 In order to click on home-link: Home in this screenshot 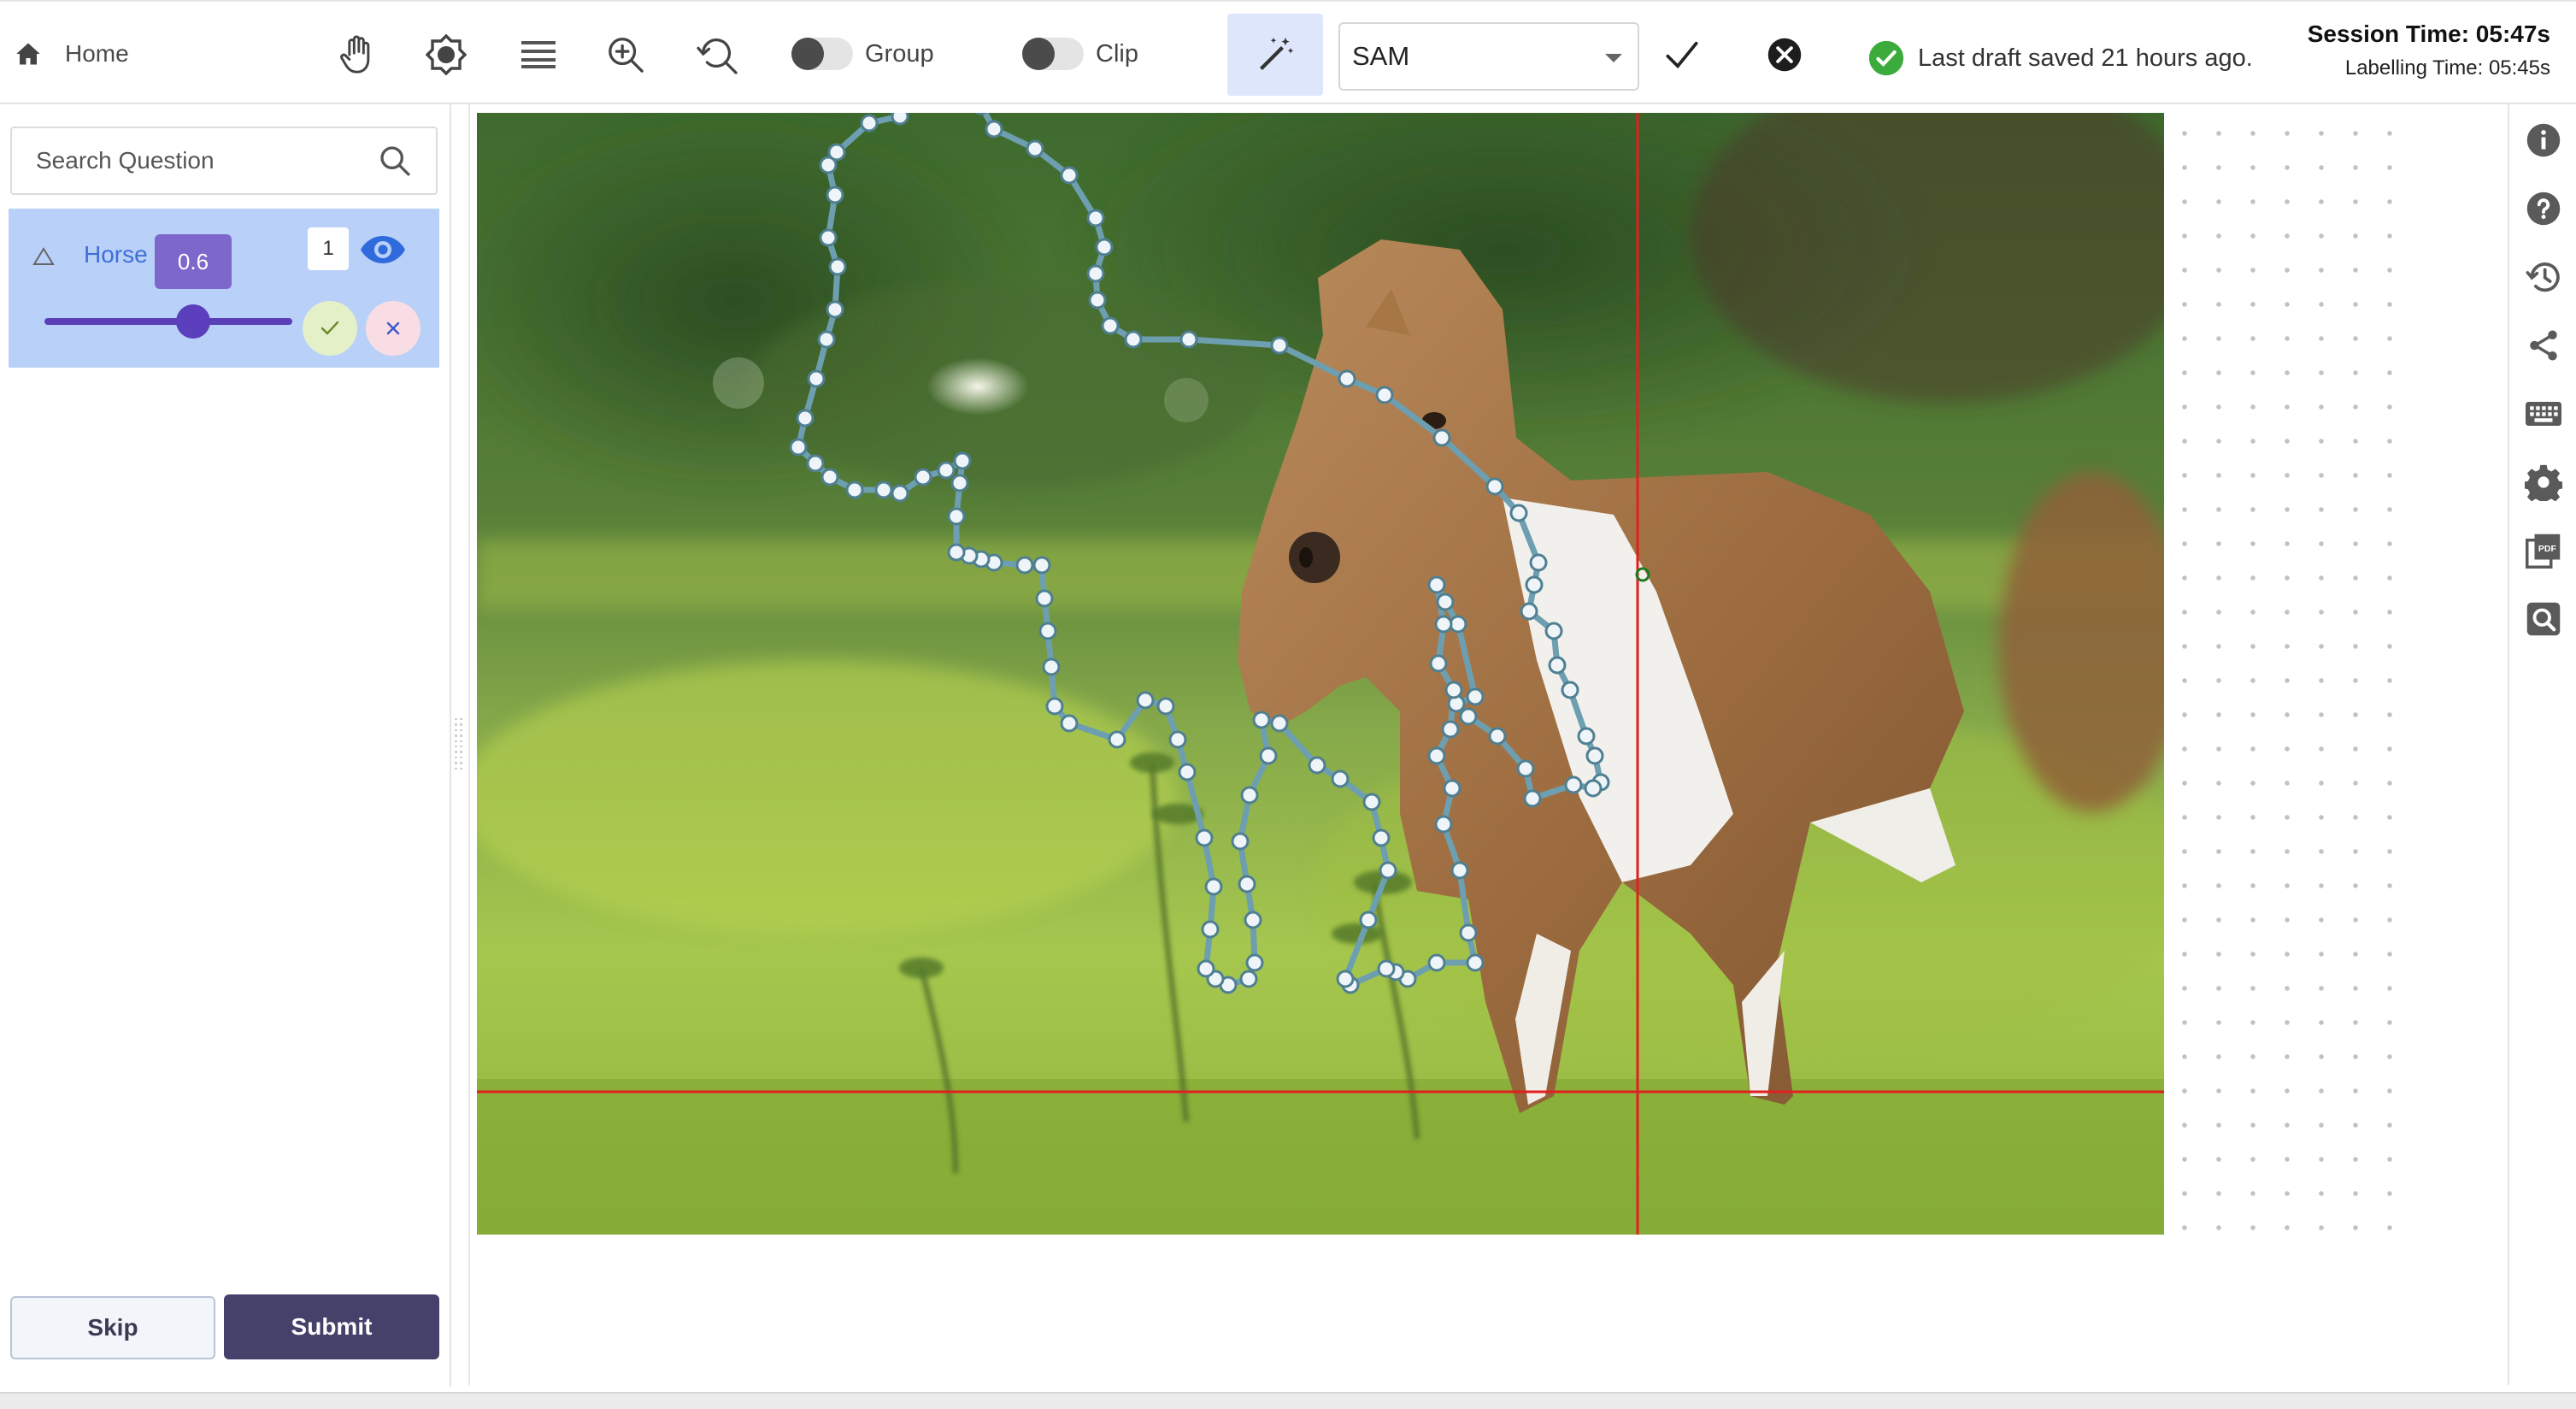, I will do `click(72, 53)`.